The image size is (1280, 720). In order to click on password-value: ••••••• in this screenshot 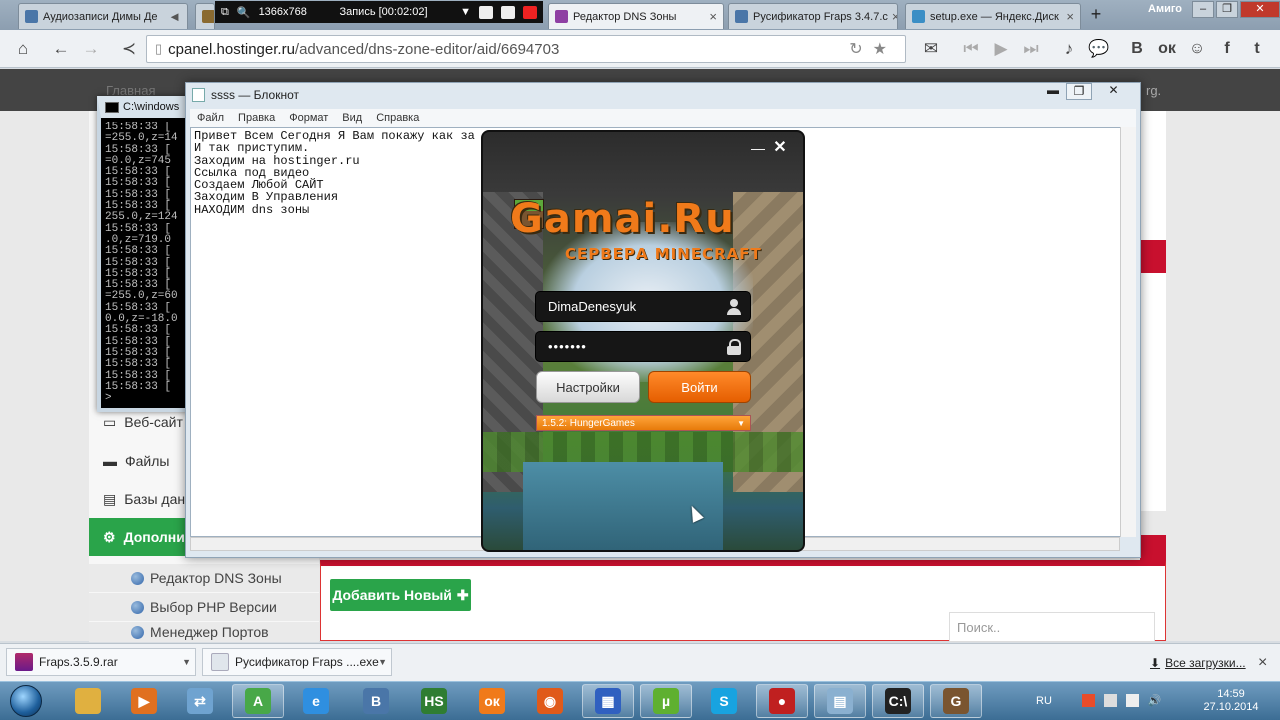, I will do `click(567, 346)`.